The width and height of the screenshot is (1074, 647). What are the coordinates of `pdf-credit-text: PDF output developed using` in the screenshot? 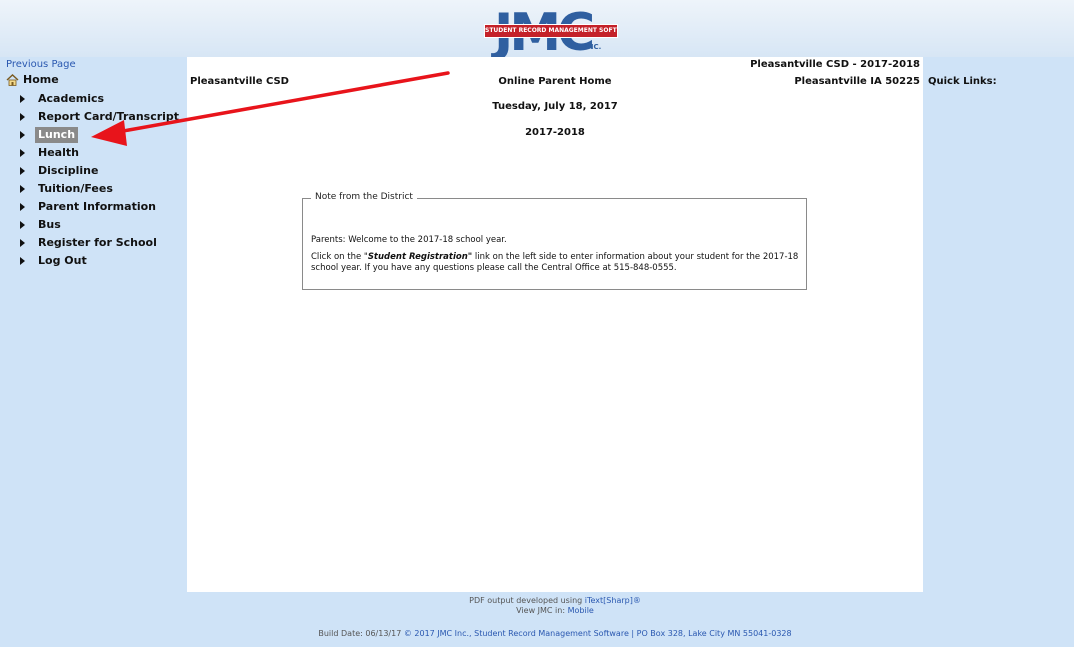 It's located at (527, 600).